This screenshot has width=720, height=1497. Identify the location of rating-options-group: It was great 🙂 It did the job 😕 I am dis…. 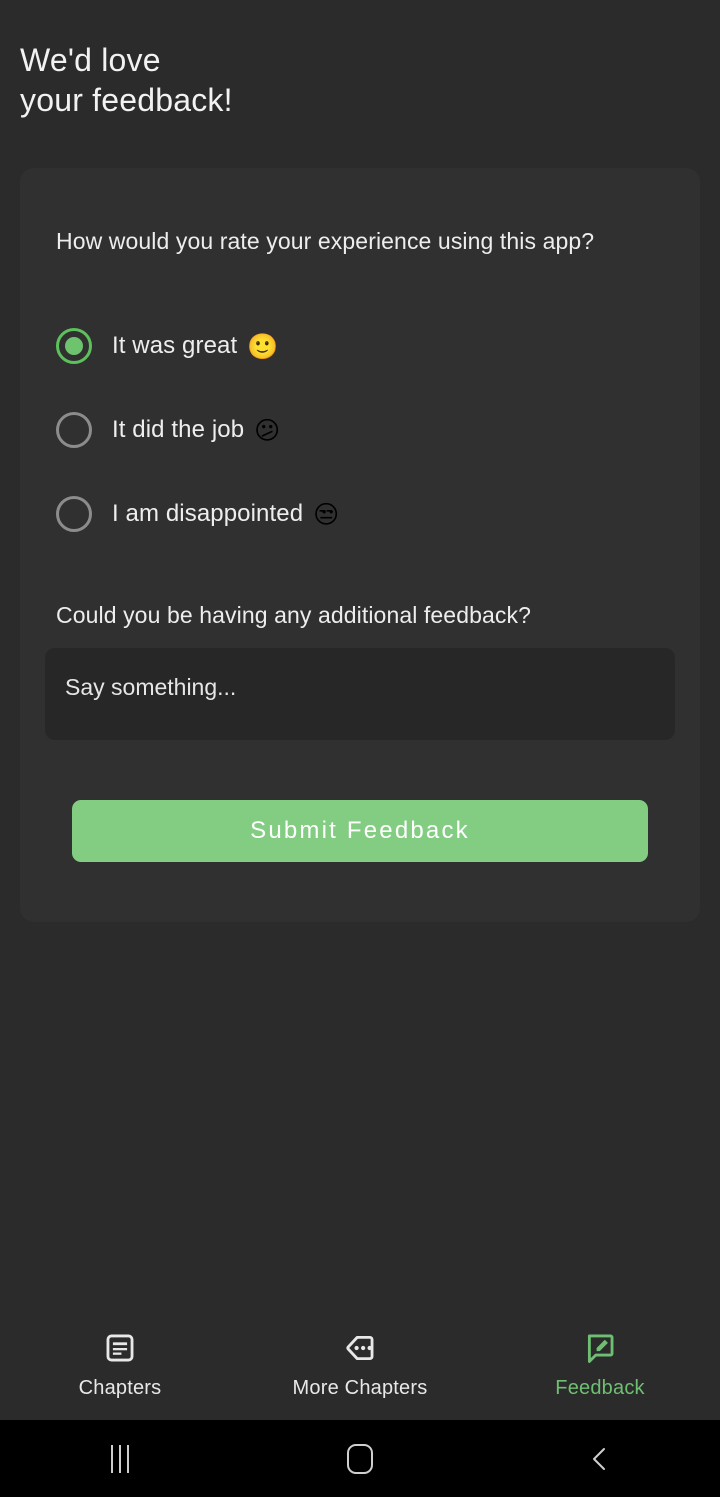
(366, 442).